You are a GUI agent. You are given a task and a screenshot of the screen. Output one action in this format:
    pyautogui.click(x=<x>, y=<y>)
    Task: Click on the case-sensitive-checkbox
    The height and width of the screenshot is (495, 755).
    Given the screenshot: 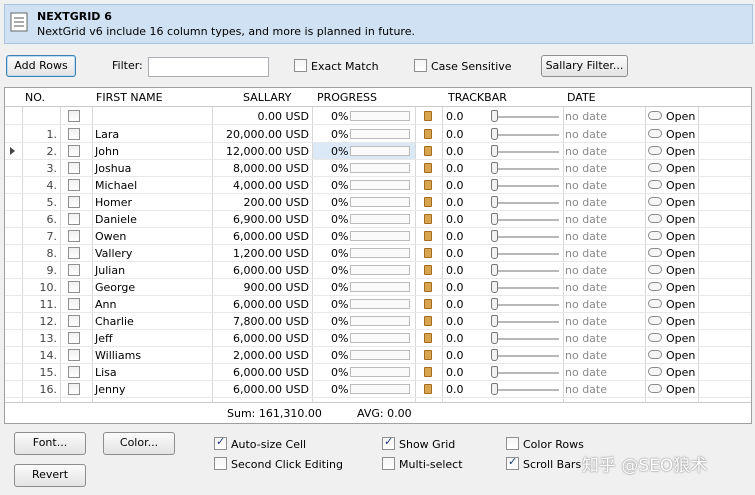 What is the action you would take?
    pyautogui.click(x=420, y=65)
    